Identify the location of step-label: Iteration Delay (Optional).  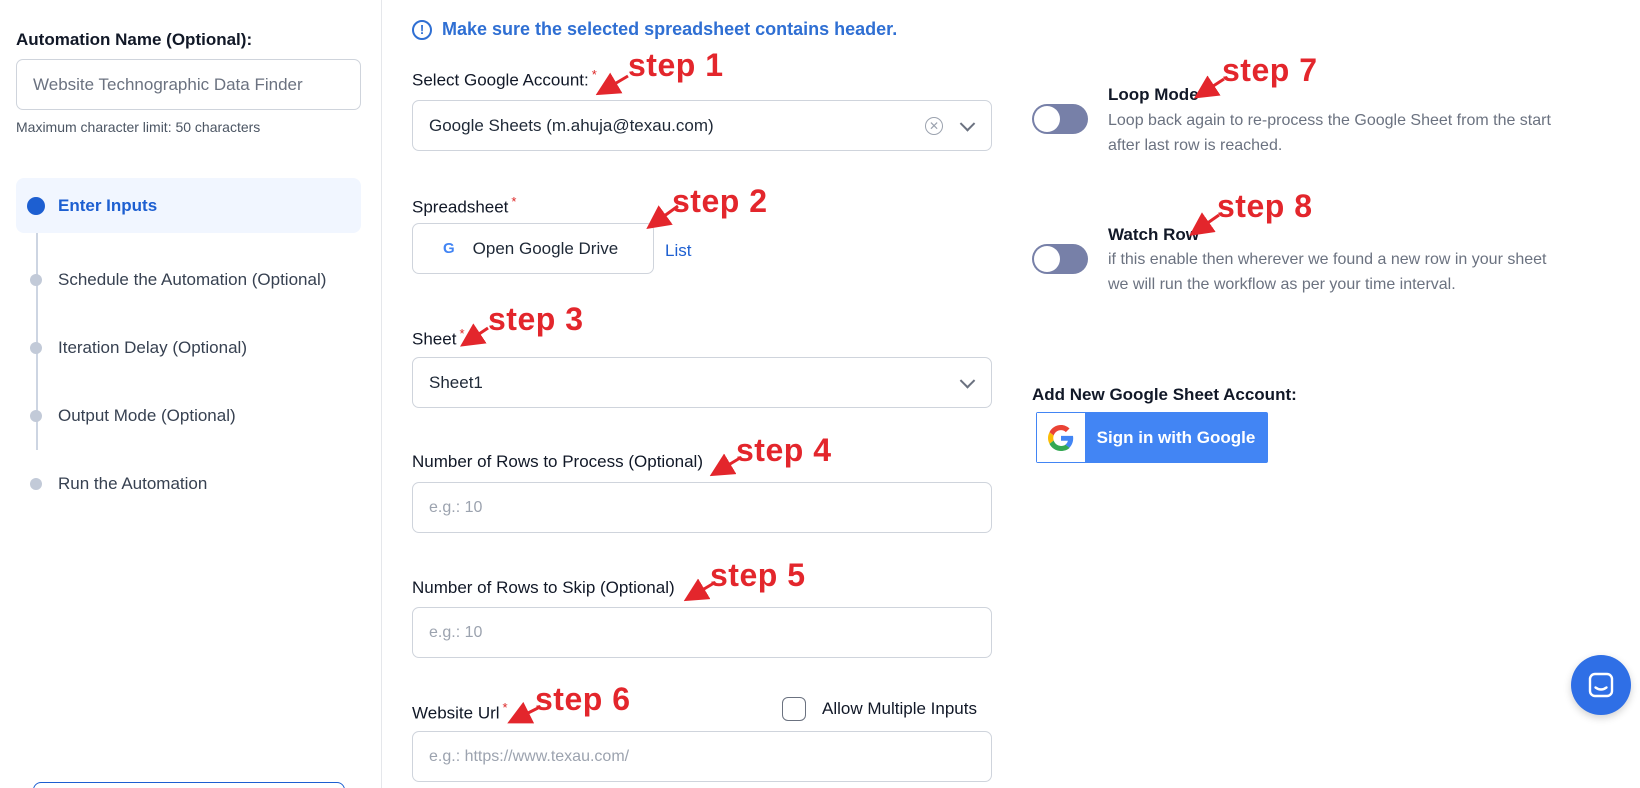
(152, 347).